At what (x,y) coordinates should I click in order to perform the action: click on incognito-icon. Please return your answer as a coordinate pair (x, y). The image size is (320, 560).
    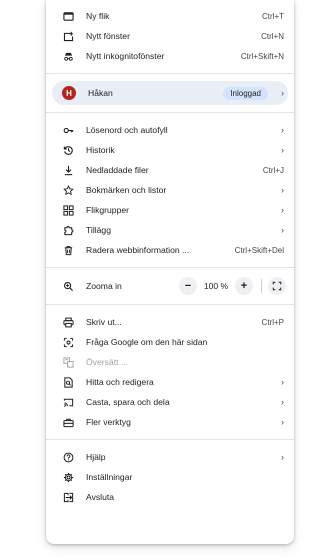
    Looking at the image, I should click on (68, 56).